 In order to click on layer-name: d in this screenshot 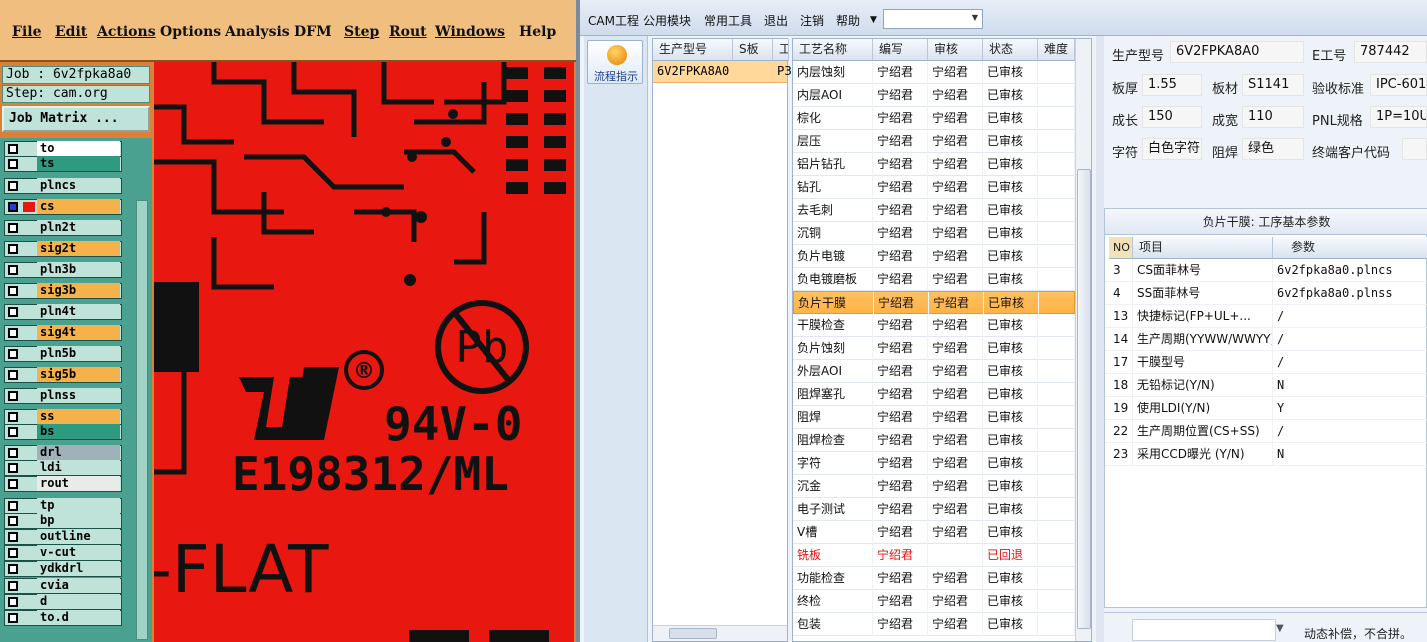, I will do `click(78, 601)`.